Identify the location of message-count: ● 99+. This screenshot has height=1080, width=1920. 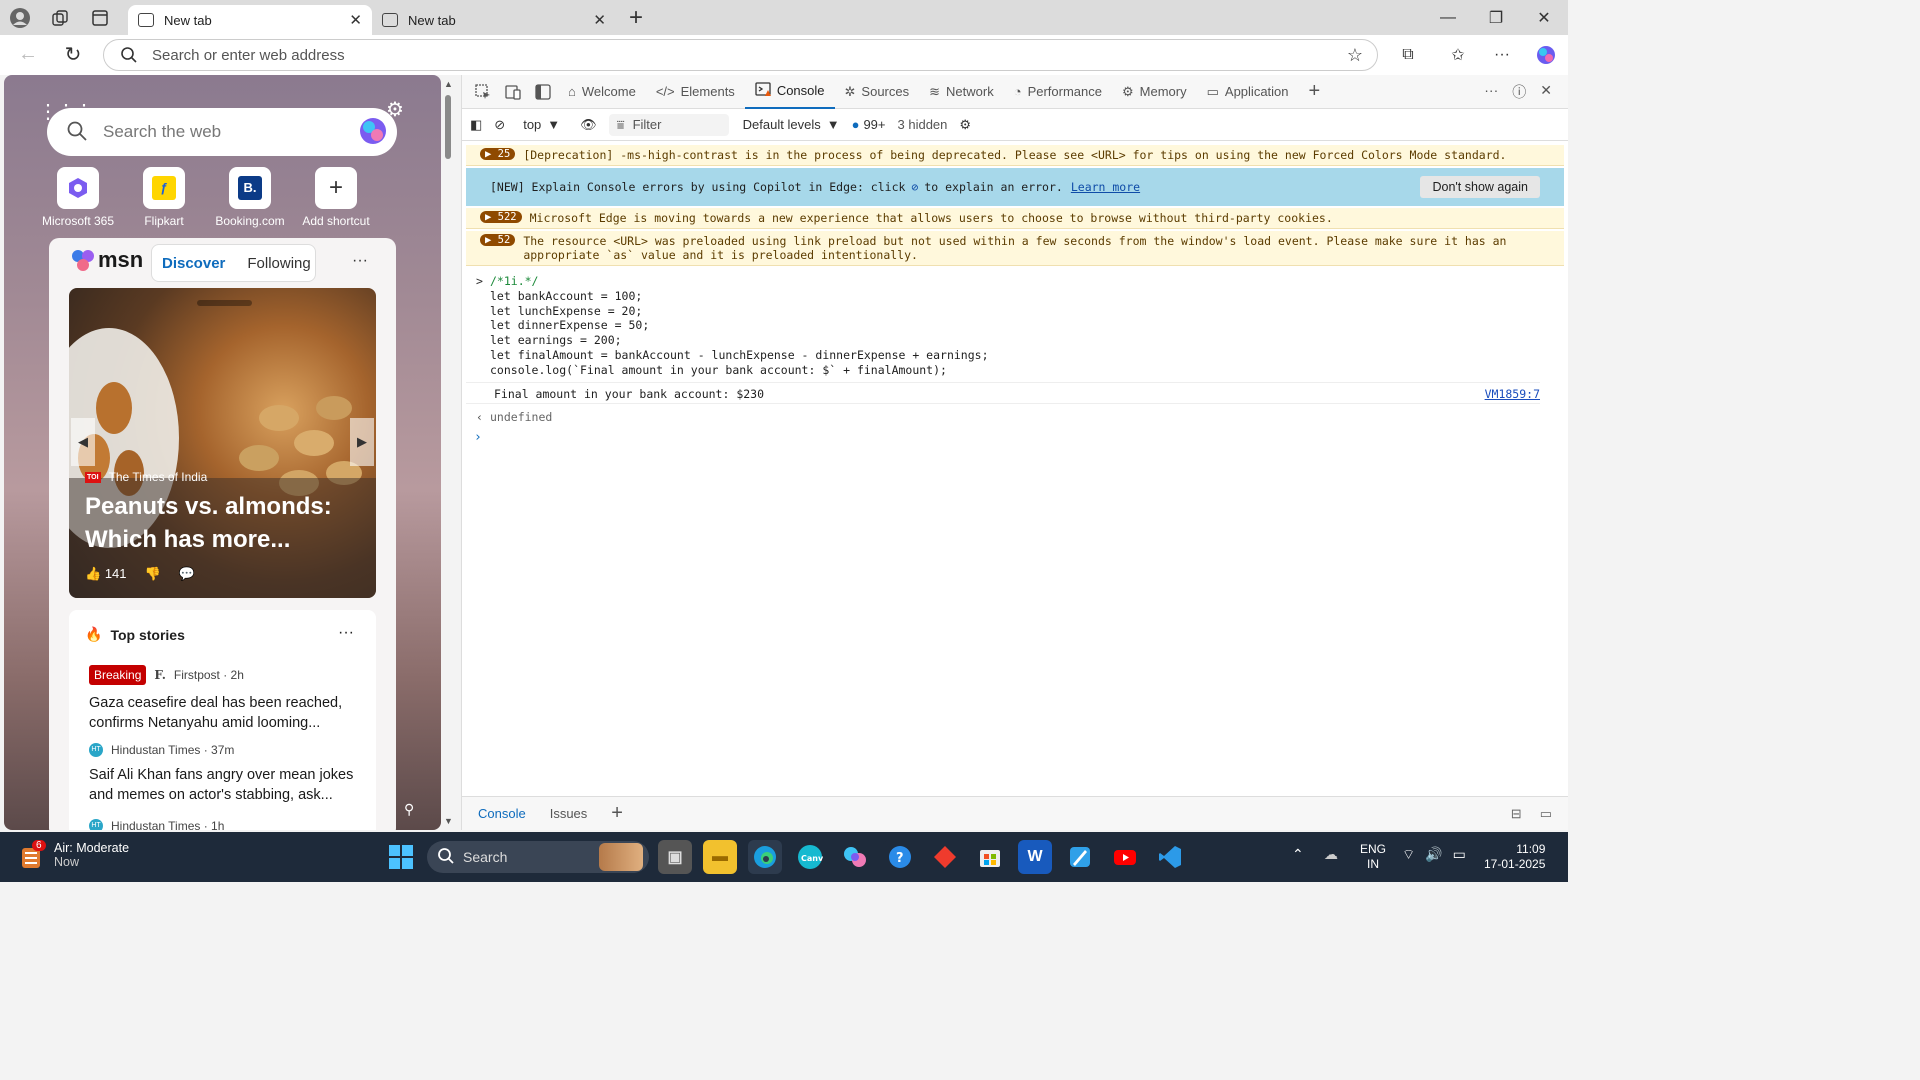
(869, 124).